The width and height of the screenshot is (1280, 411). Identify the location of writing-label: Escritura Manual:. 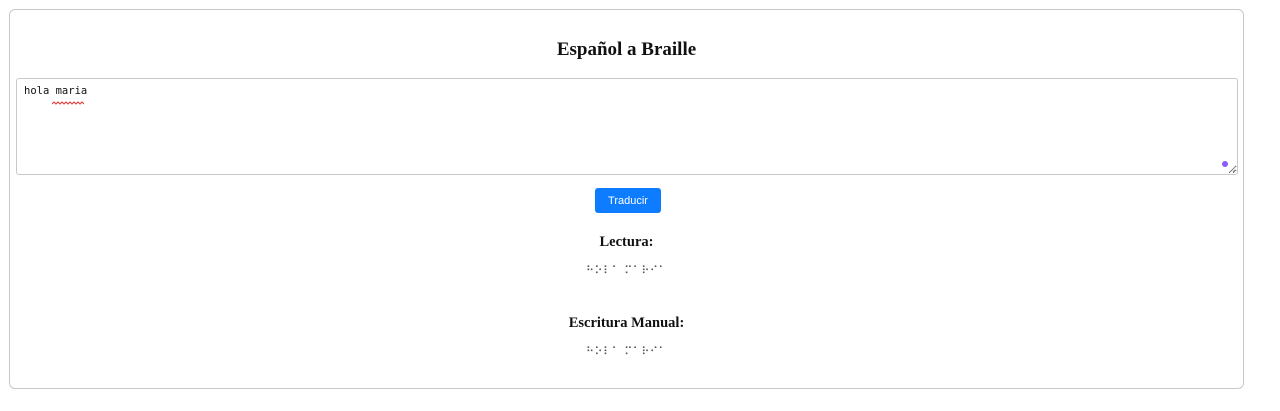
(626, 323).